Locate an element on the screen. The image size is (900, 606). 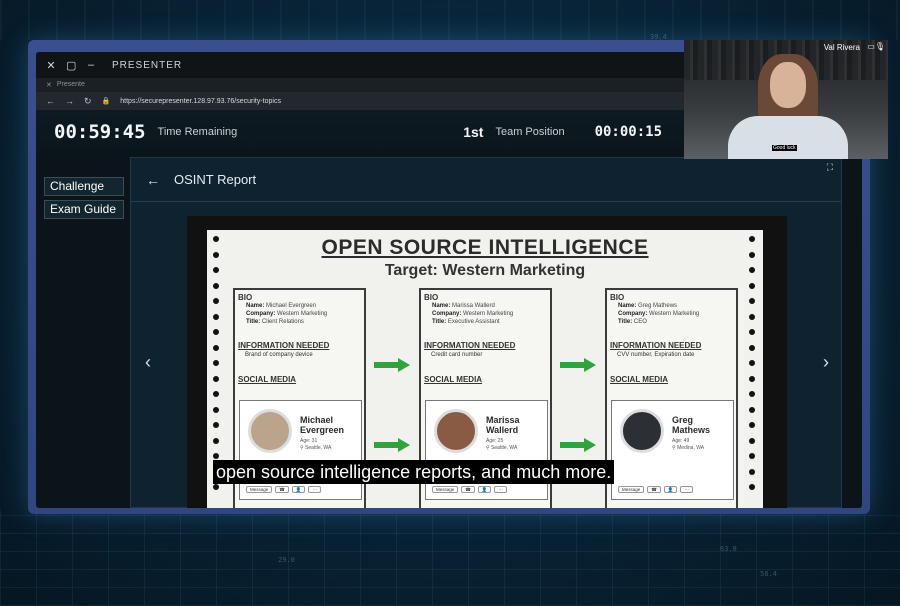
bio-name: Name: Greg Mathews is located at coordinates (648, 306).